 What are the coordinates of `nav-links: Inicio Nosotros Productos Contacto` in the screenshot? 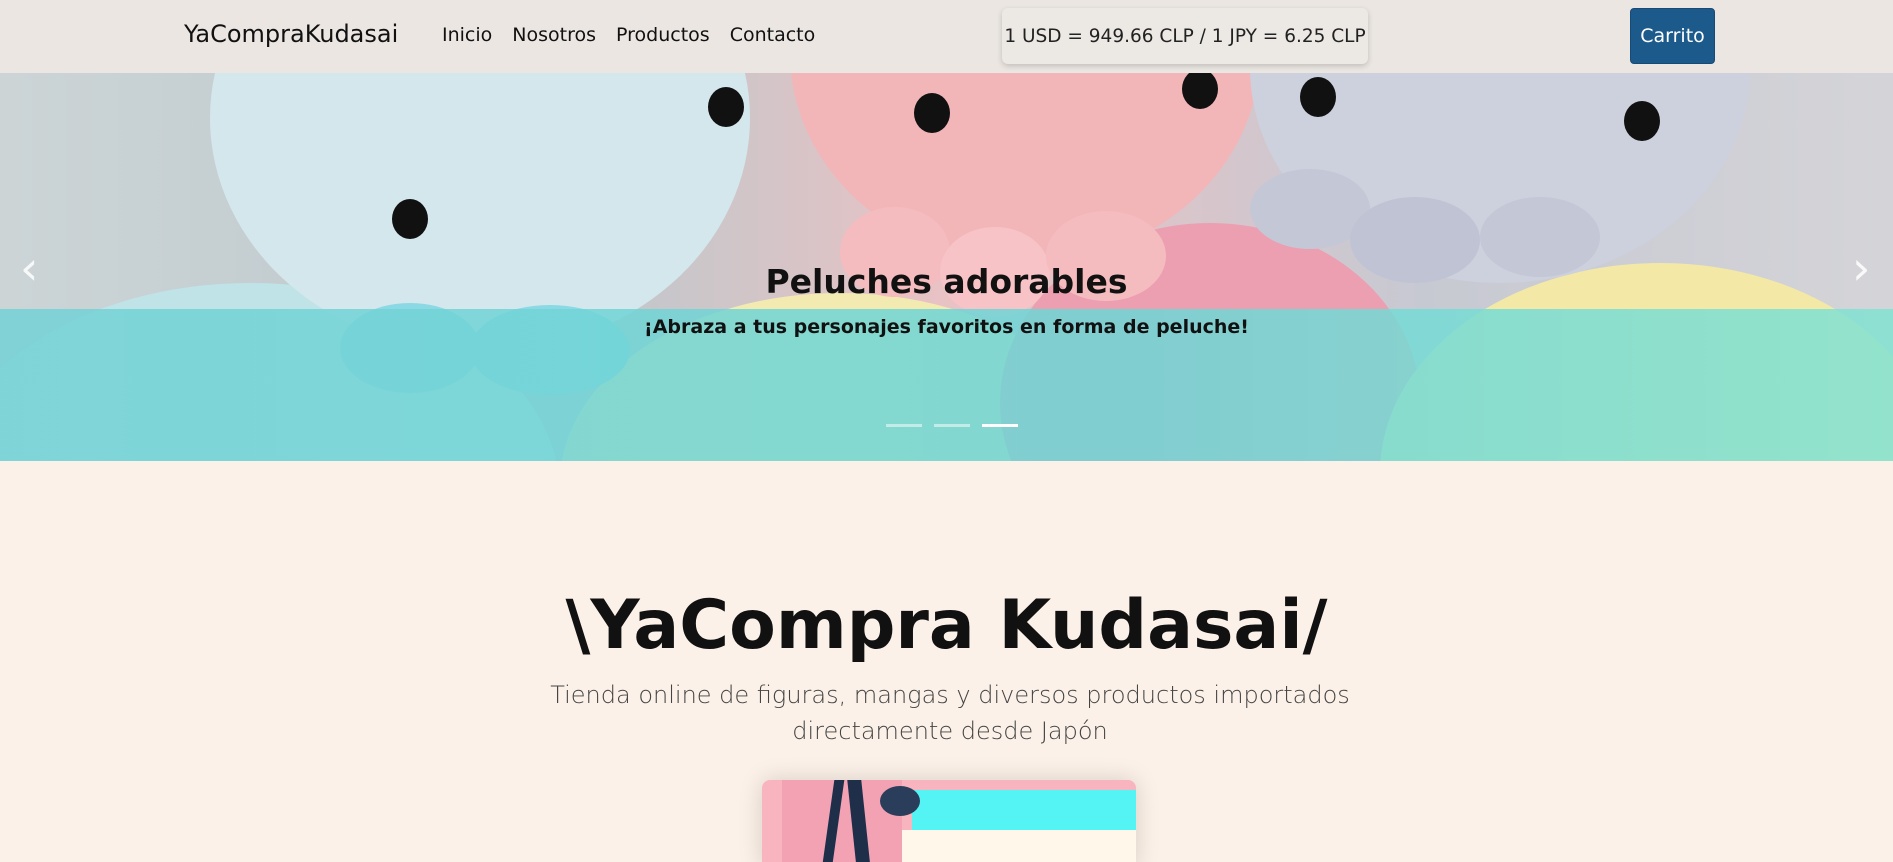 It's located at (628, 35).